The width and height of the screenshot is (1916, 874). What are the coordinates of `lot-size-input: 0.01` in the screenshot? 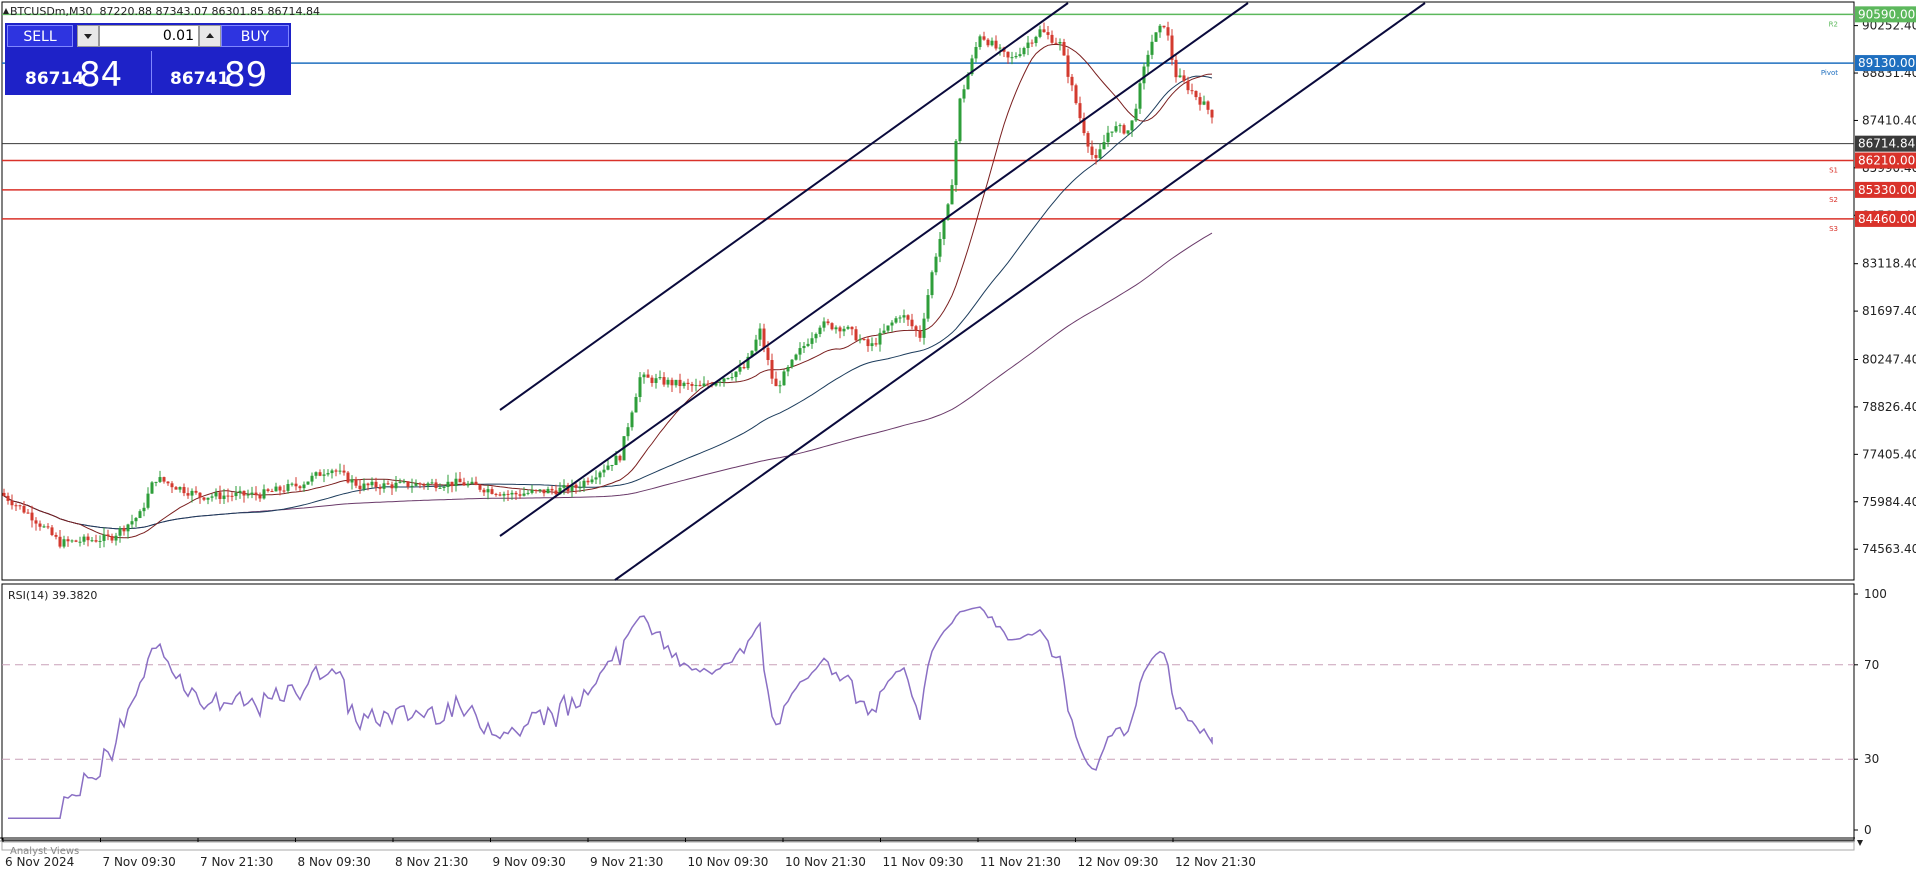 It's located at (149, 36).